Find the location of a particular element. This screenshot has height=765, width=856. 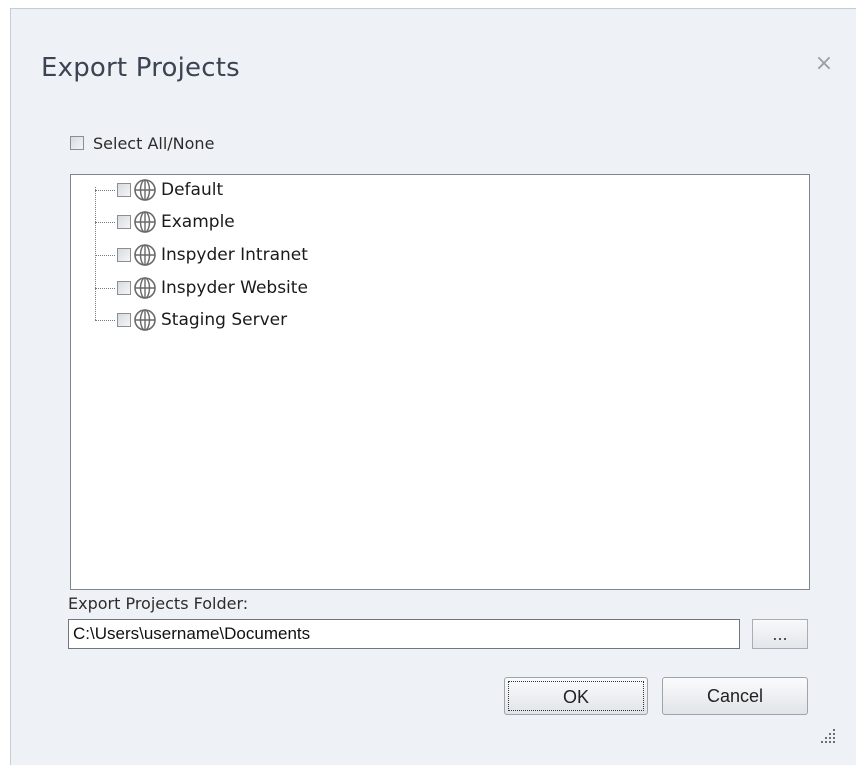

tree-item-default: Default is located at coordinates (159, 190).